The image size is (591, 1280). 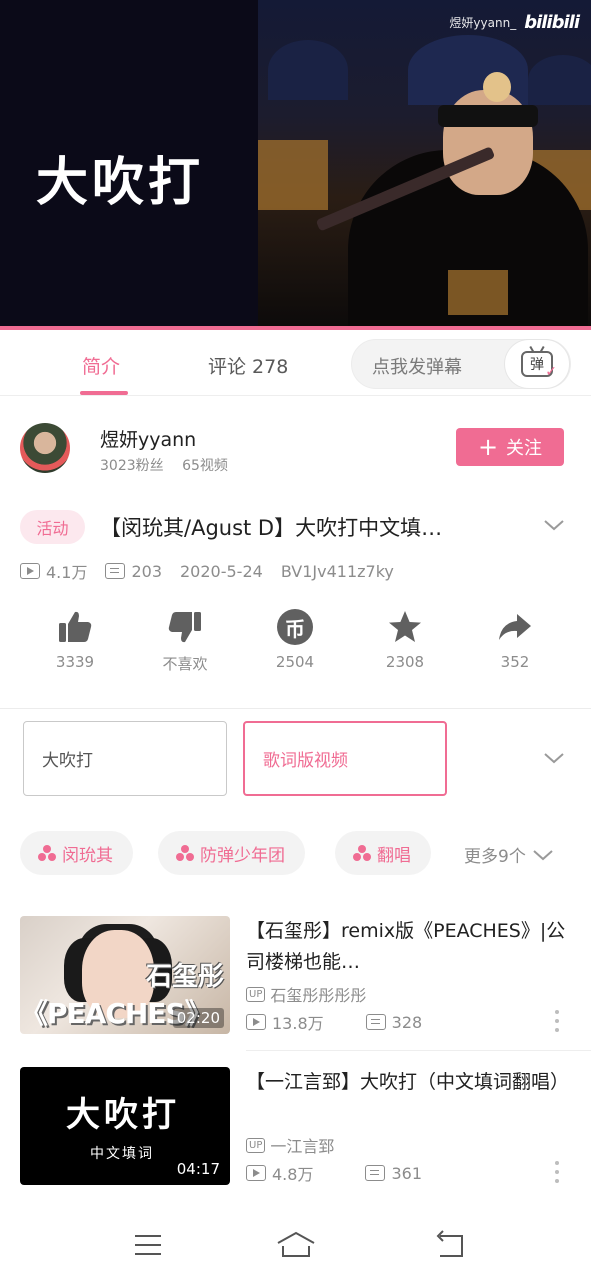 What do you see at coordinates (120, 182) in the screenshot?
I see `video-overlay-title: 大吹打` at bounding box center [120, 182].